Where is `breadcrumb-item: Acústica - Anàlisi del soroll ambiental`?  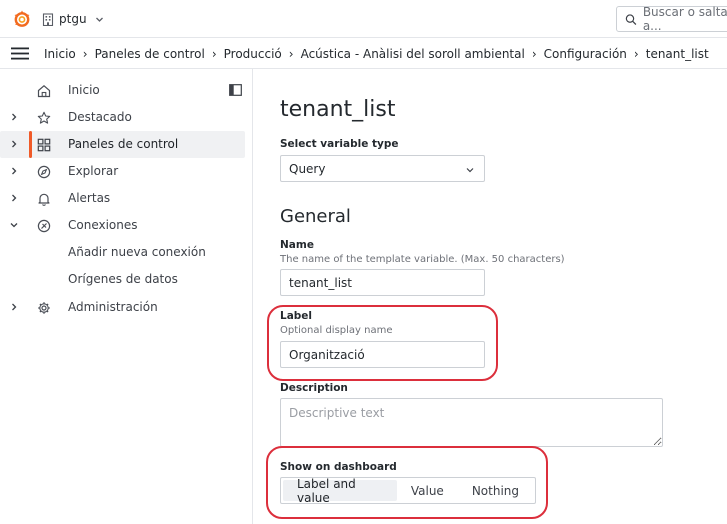
breadcrumb-item: Acústica - Anàlisi del soroll ambiental is located at coordinates (413, 54).